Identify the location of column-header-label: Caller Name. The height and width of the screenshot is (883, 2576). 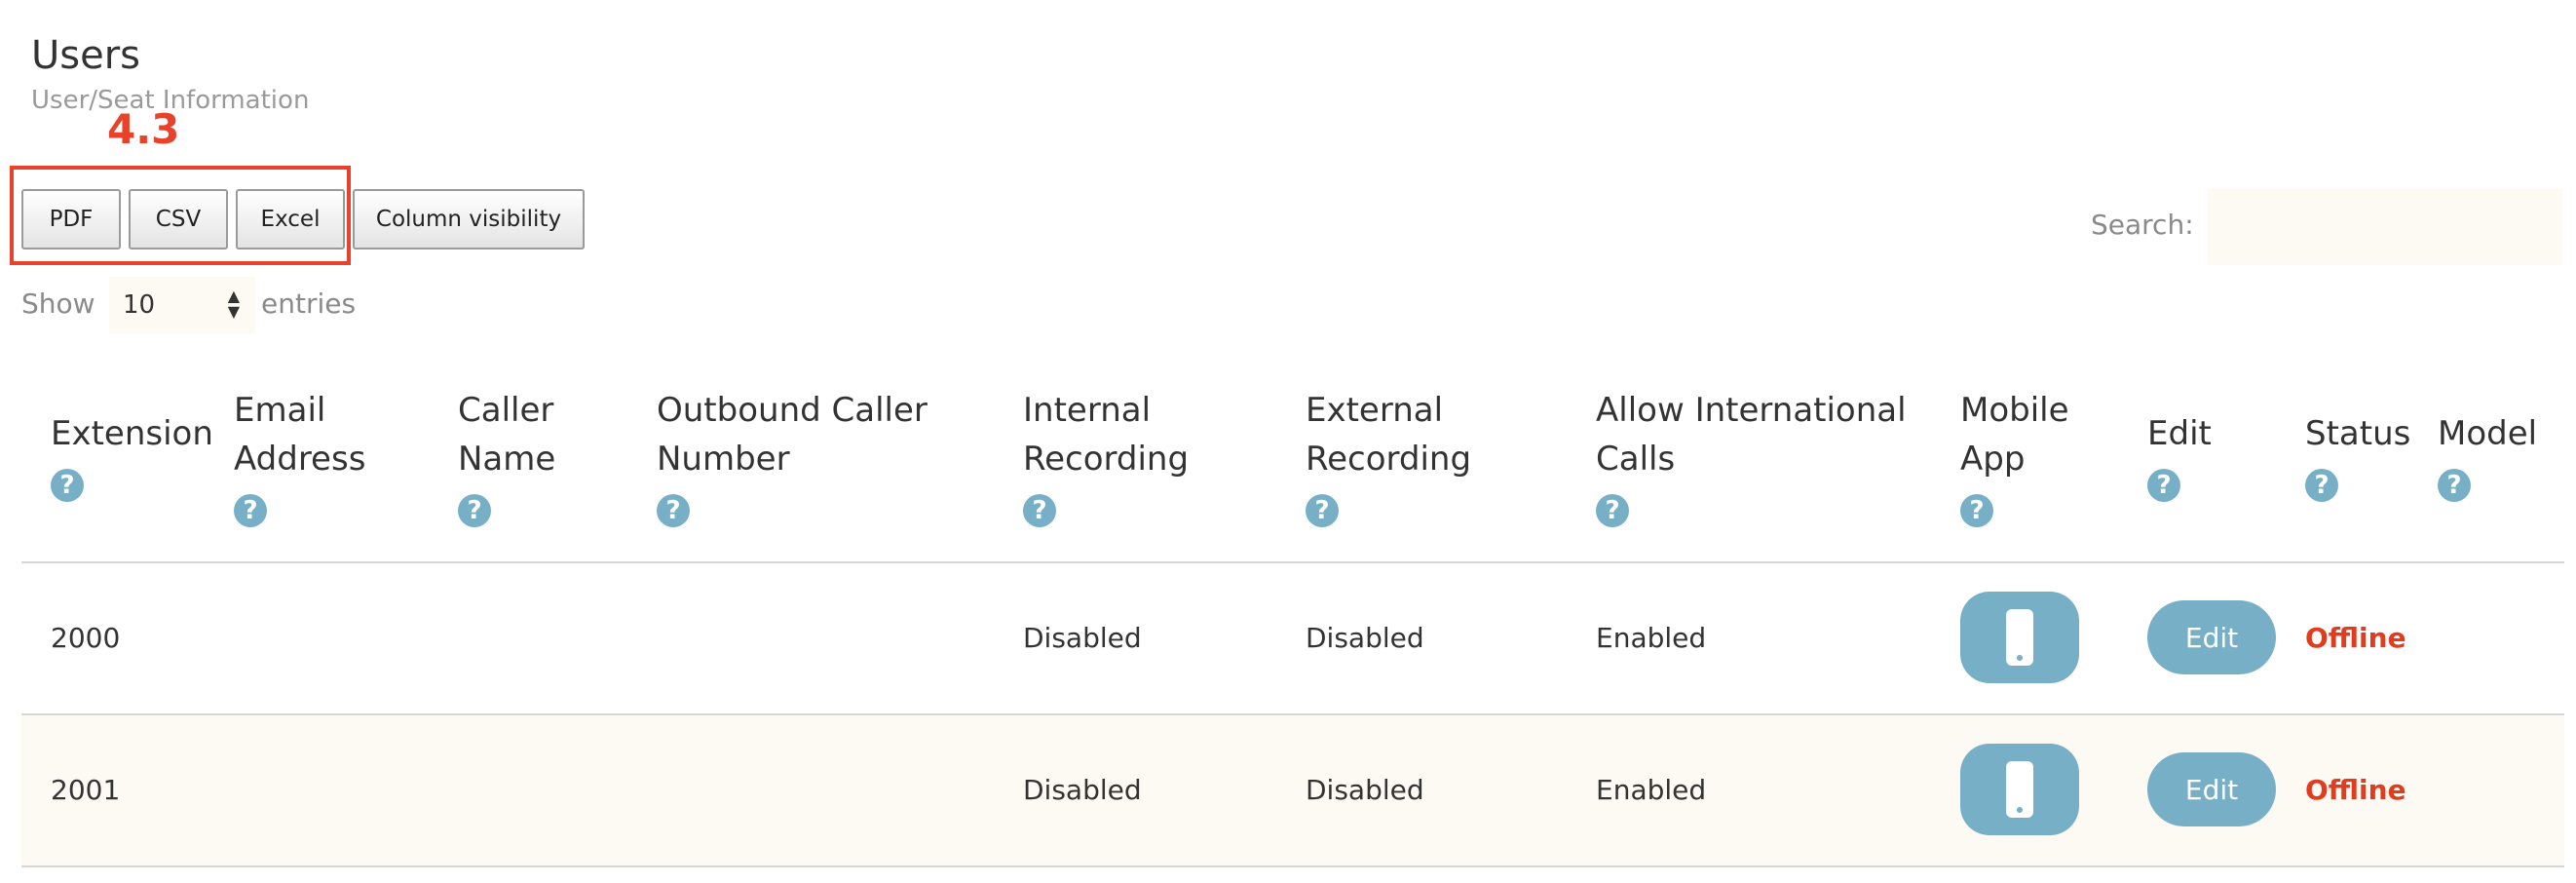
(507, 435).